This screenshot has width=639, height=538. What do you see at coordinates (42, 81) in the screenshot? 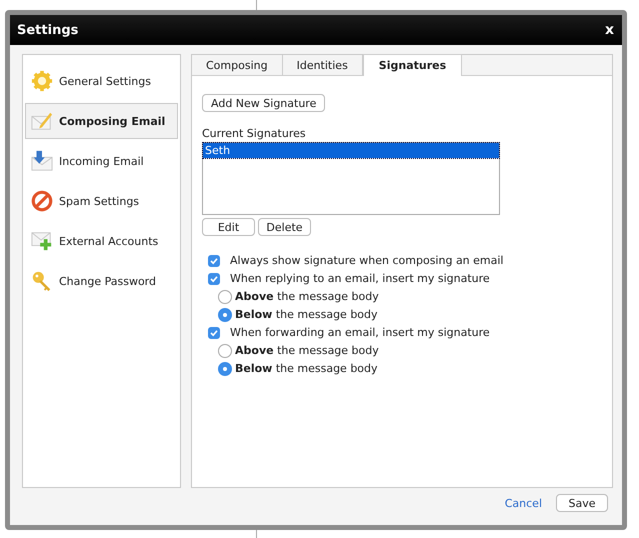
I see `gear-icon` at bounding box center [42, 81].